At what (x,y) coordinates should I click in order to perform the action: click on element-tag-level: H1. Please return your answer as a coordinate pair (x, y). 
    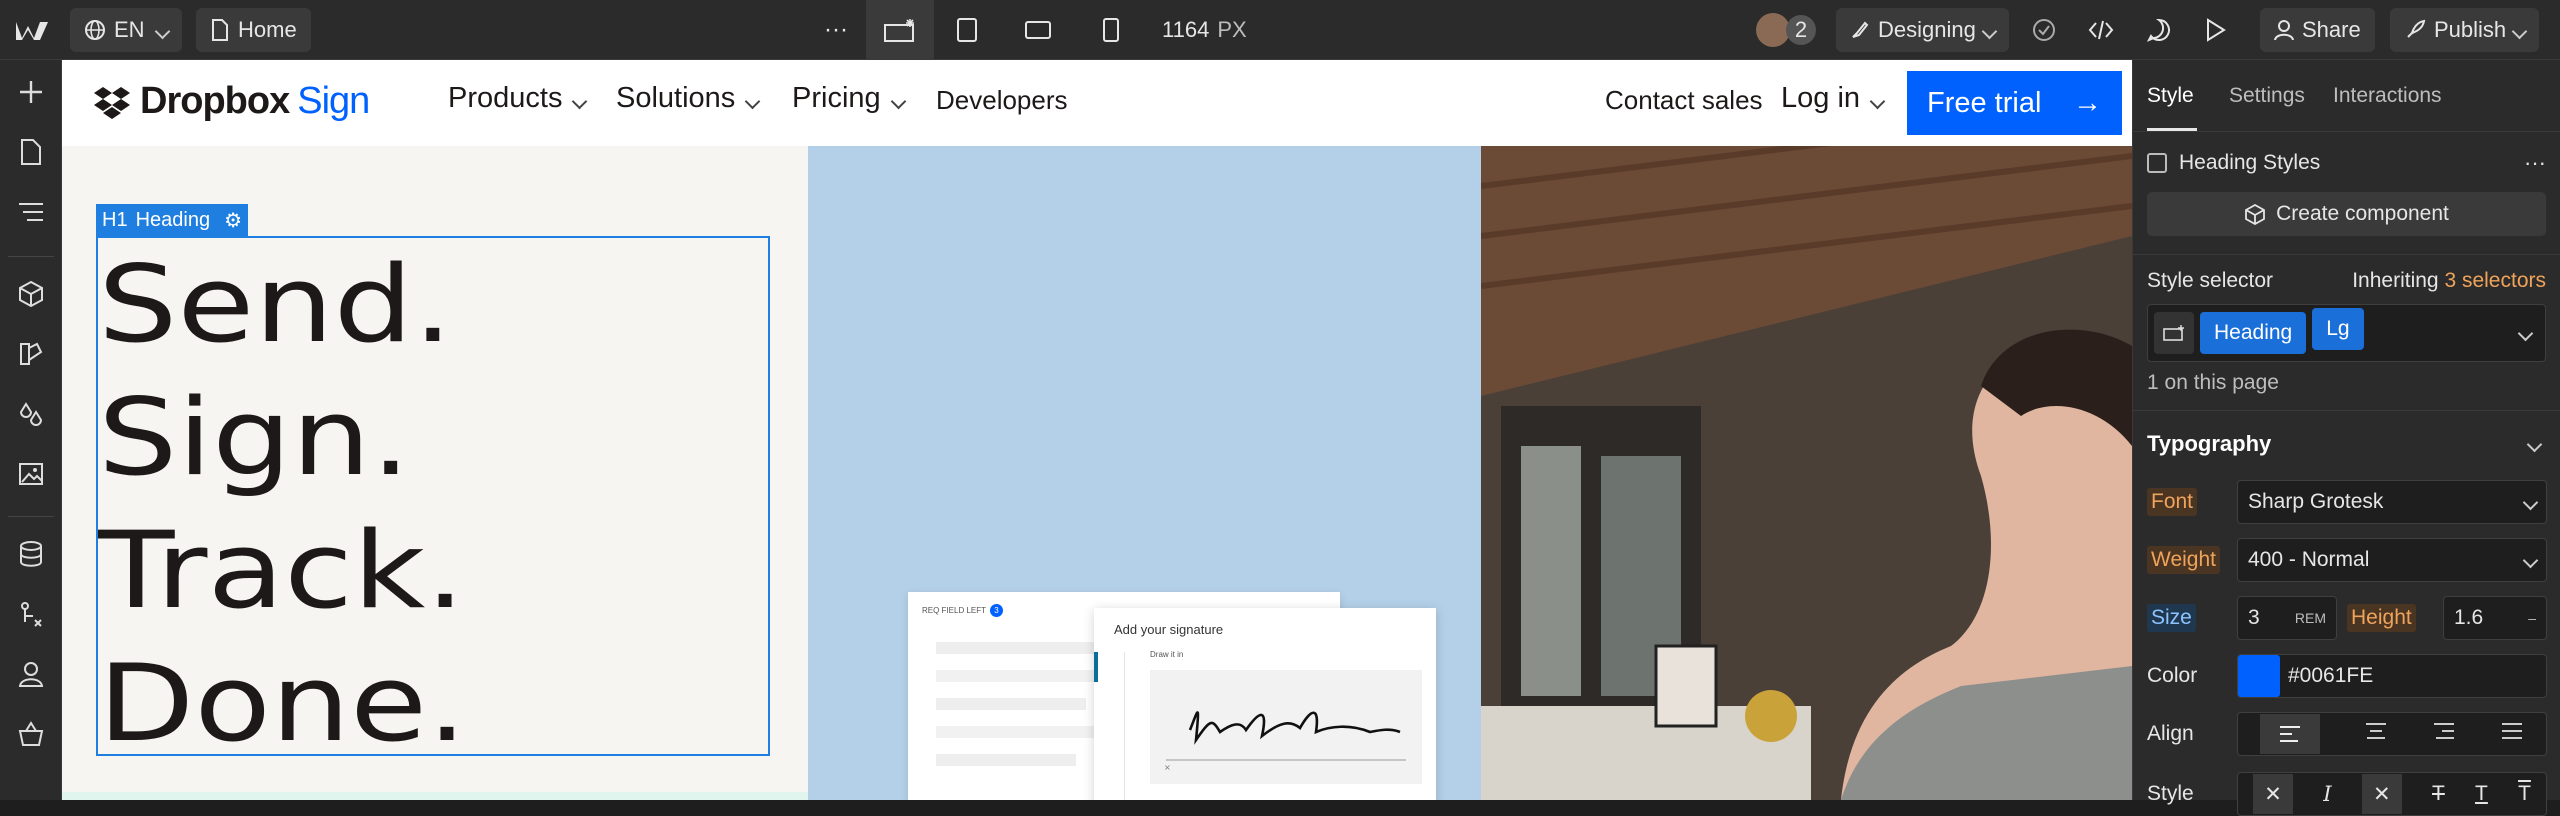
    Looking at the image, I should click on (115, 219).